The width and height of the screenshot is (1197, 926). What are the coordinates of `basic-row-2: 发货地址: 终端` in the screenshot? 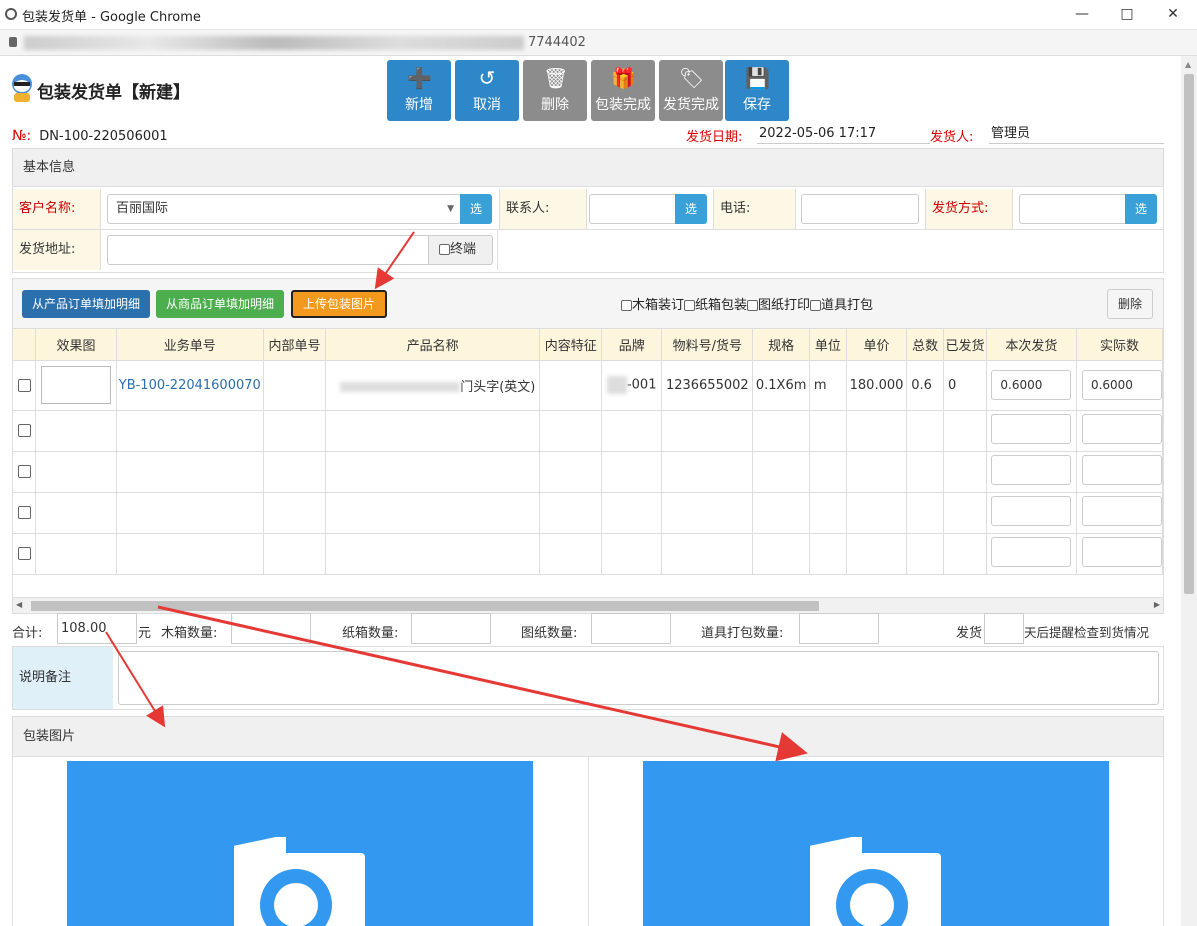 It's located at (588, 250).